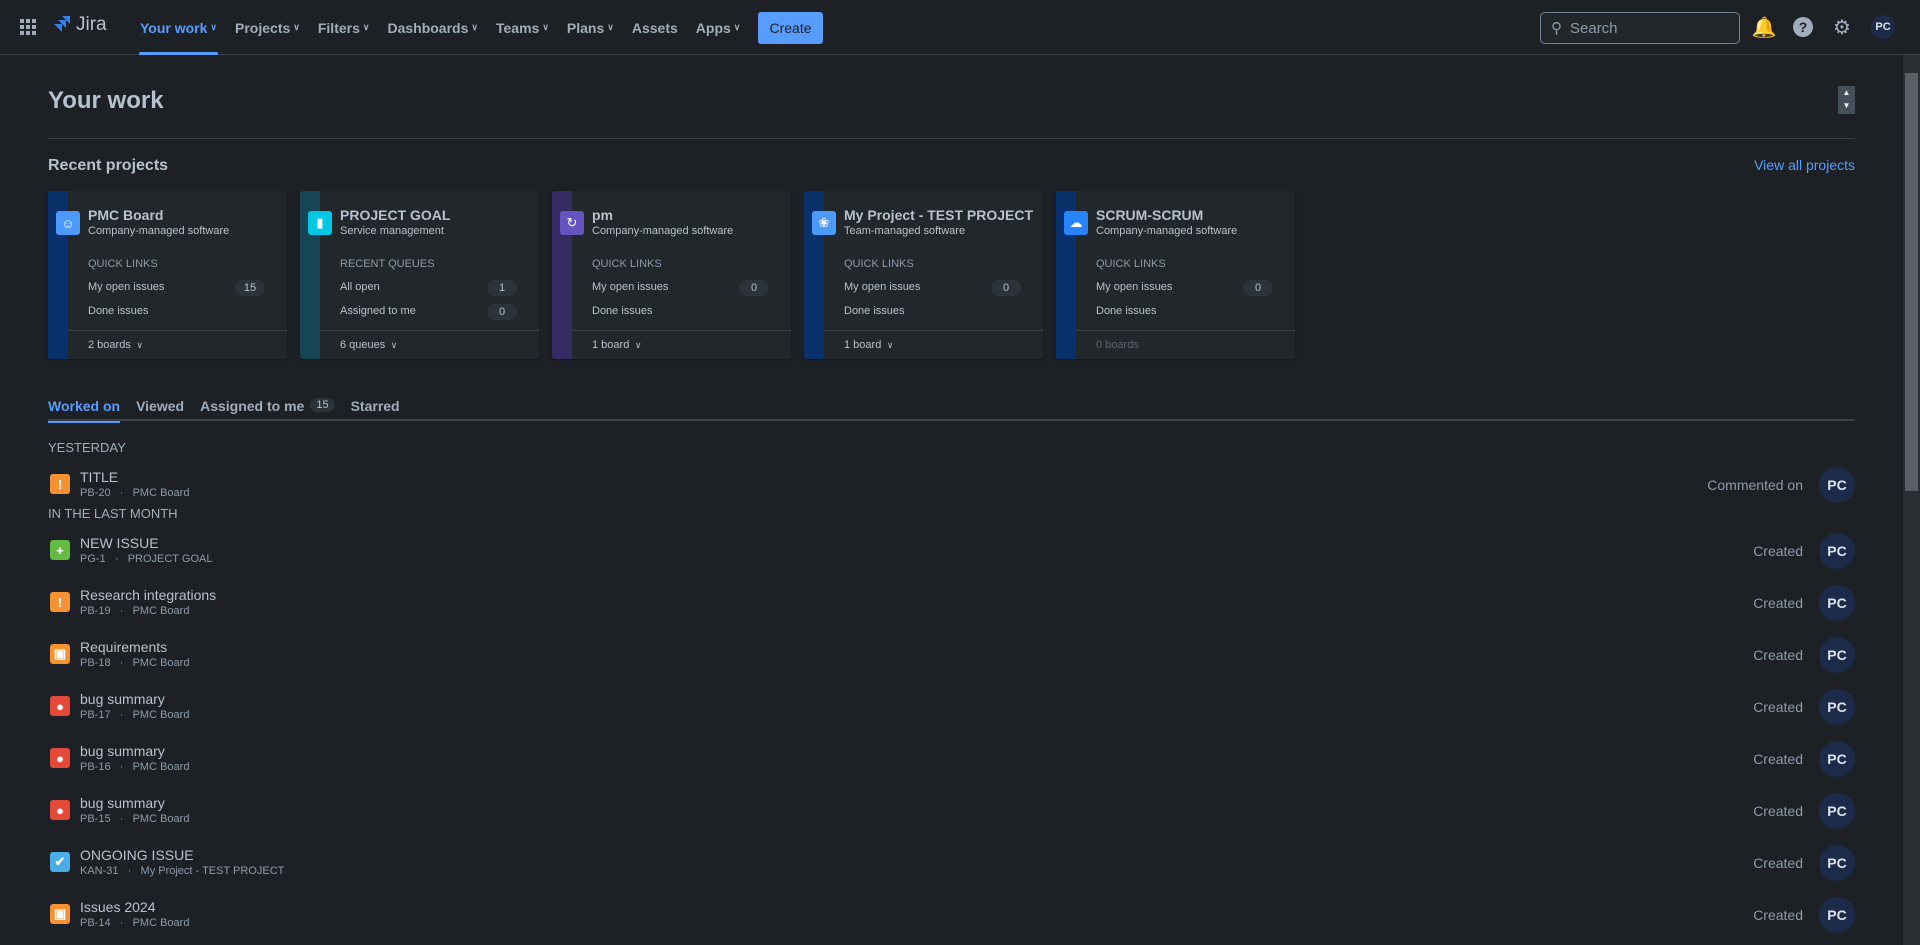 This screenshot has height=945, width=1920. What do you see at coordinates (790, 28) in the screenshot?
I see `create-button: Create` at bounding box center [790, 28].